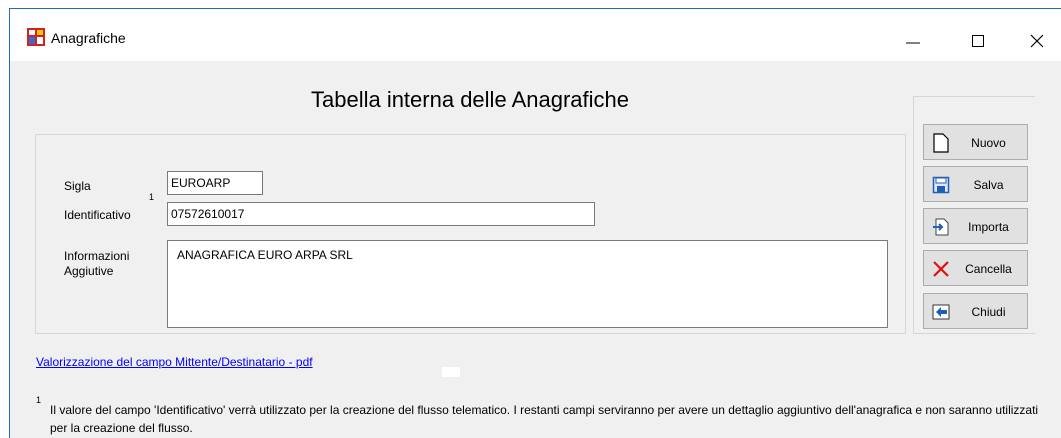  What do you see at coordinates (913, 43) in the screenshot?
I see `minimize-icon` at bounding box center [913, 43].